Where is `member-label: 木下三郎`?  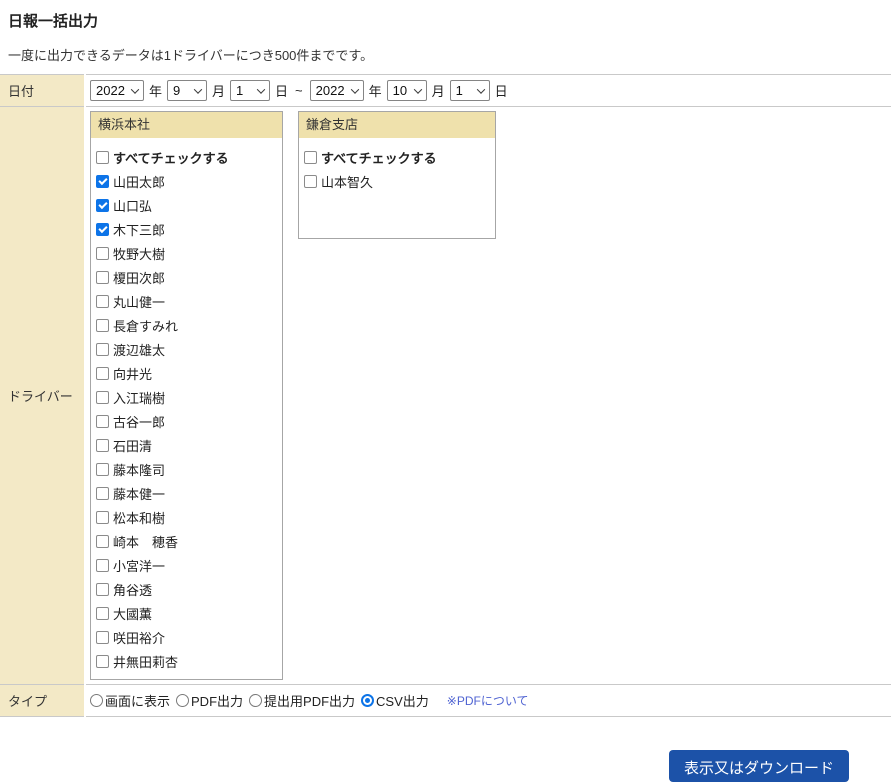 member-label: 木下三郎 is located at coordinates (139, 230).